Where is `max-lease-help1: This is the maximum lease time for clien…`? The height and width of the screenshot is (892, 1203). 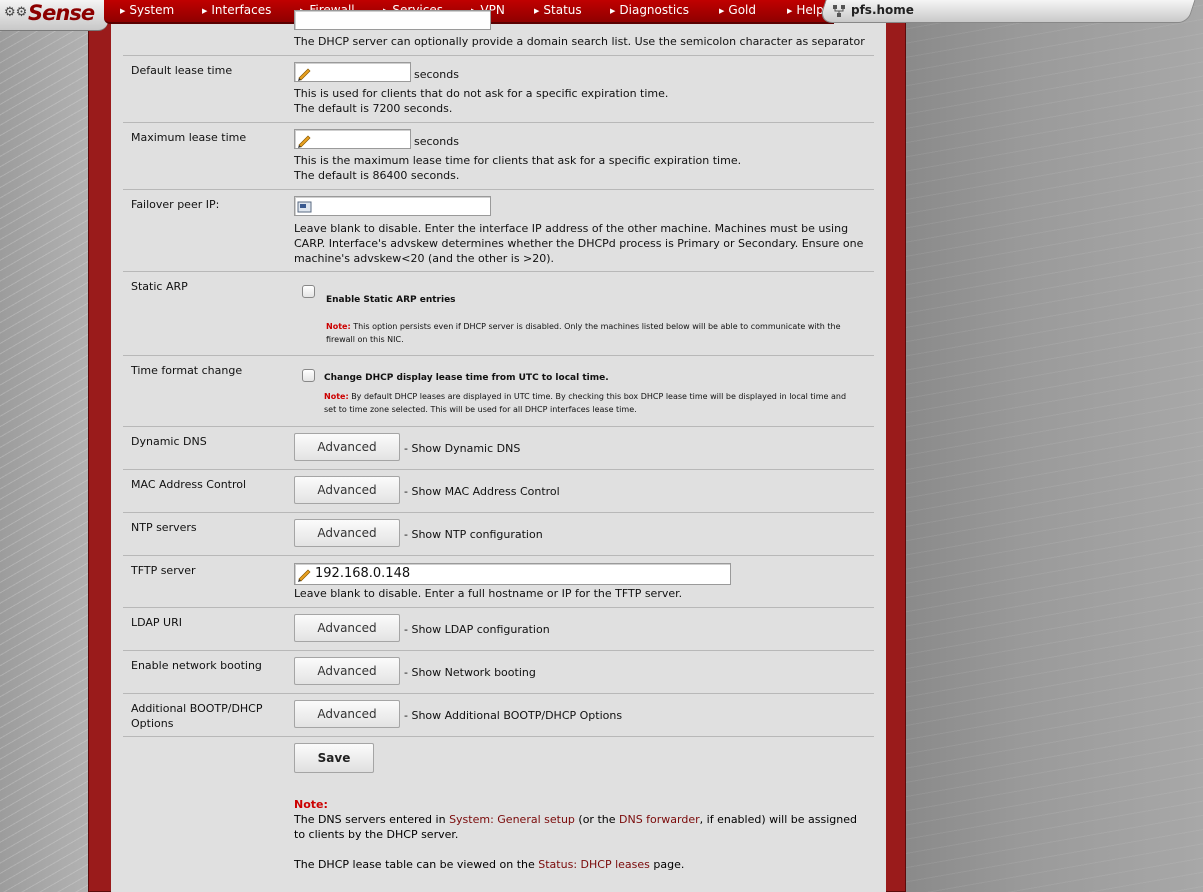
max-lease-help1: This is the maximum lease time for clien… is located at coordinates (518, 160).